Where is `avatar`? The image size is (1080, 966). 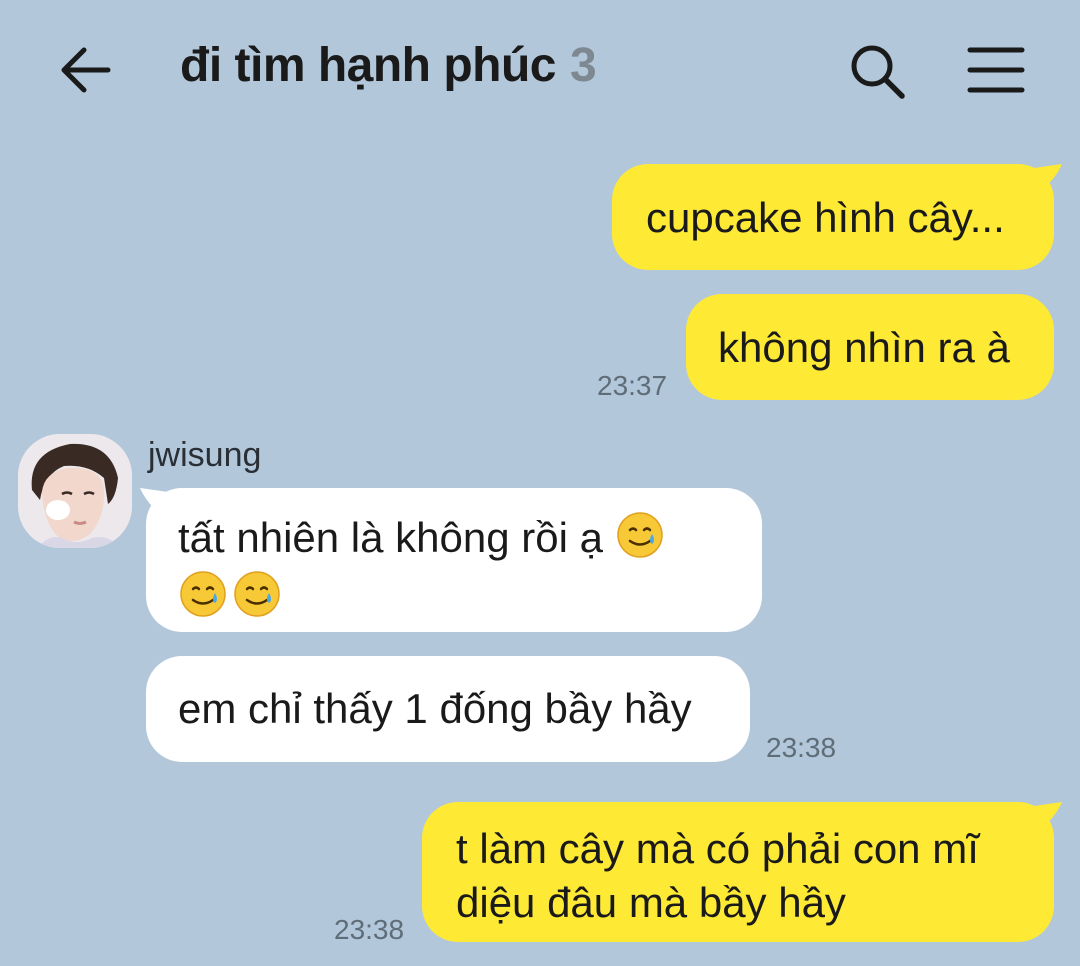
avatar is located at coordinates (75, 491).